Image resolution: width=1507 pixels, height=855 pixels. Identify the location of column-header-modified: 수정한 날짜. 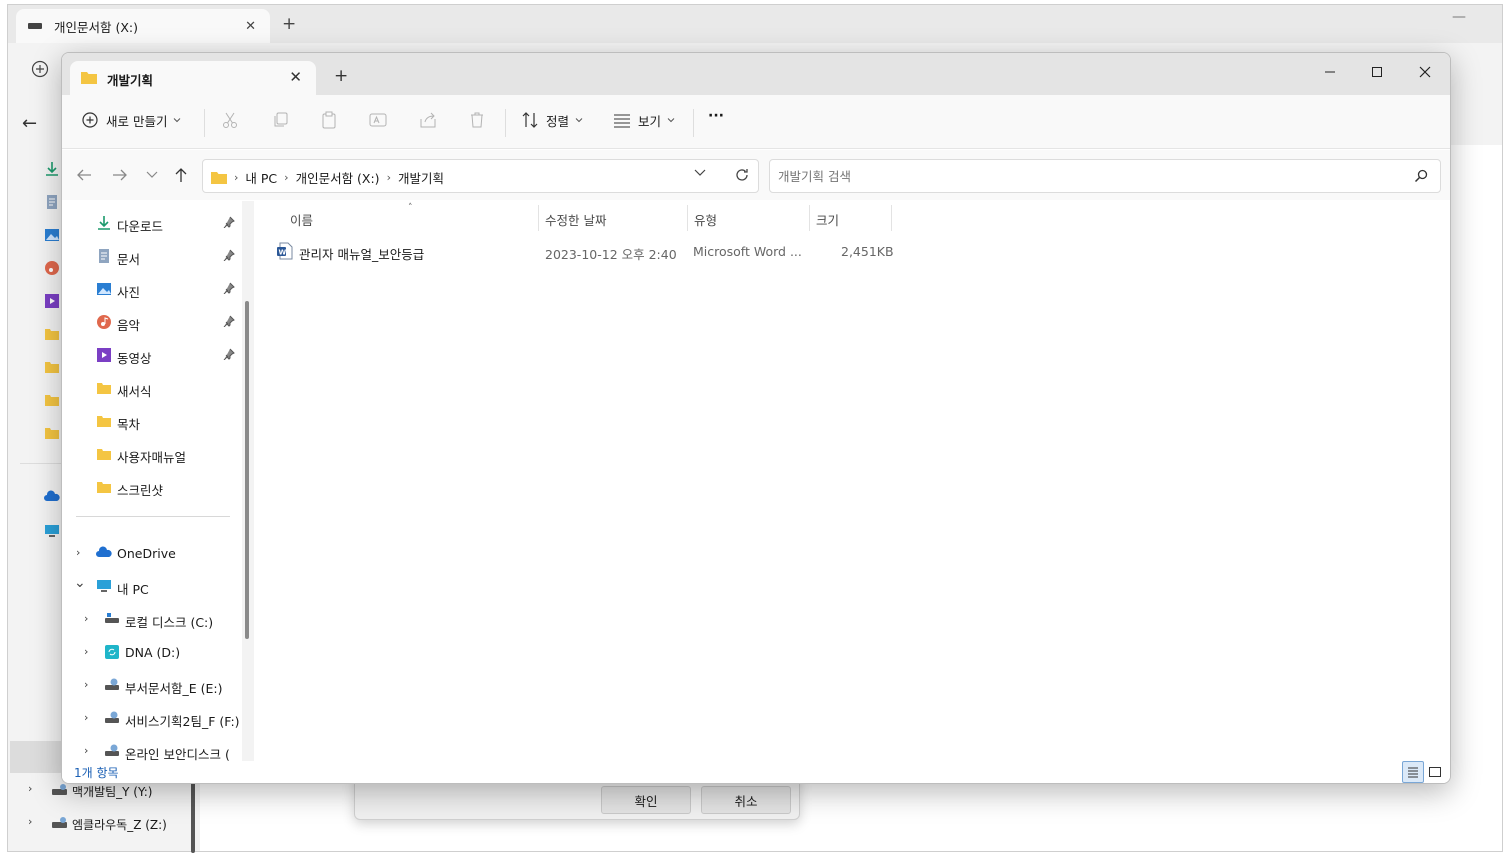
(575, 219).